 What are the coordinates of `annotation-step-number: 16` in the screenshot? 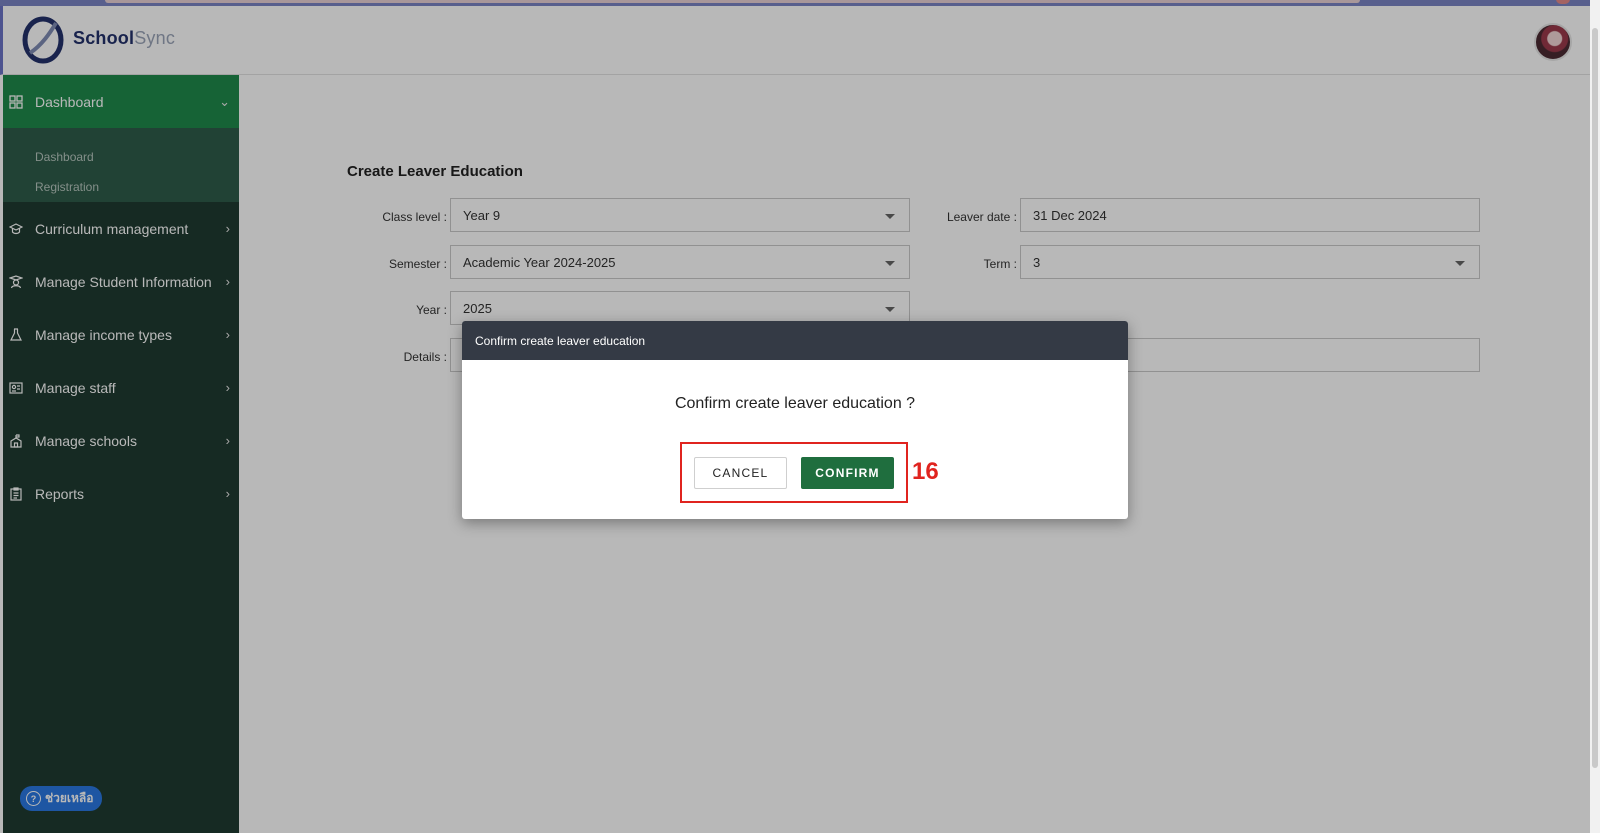 It's located at (925, 471).